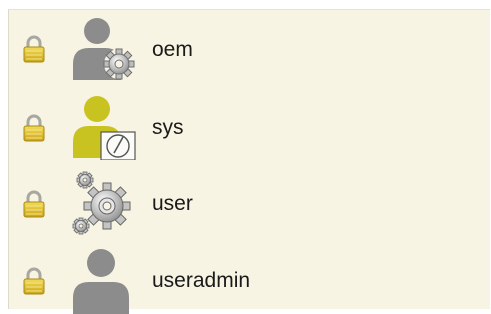 This screenshot has height=314, width=491. Describe the element at coordinates (101, 281) in the screenshot. I see `user-icon` at that location.